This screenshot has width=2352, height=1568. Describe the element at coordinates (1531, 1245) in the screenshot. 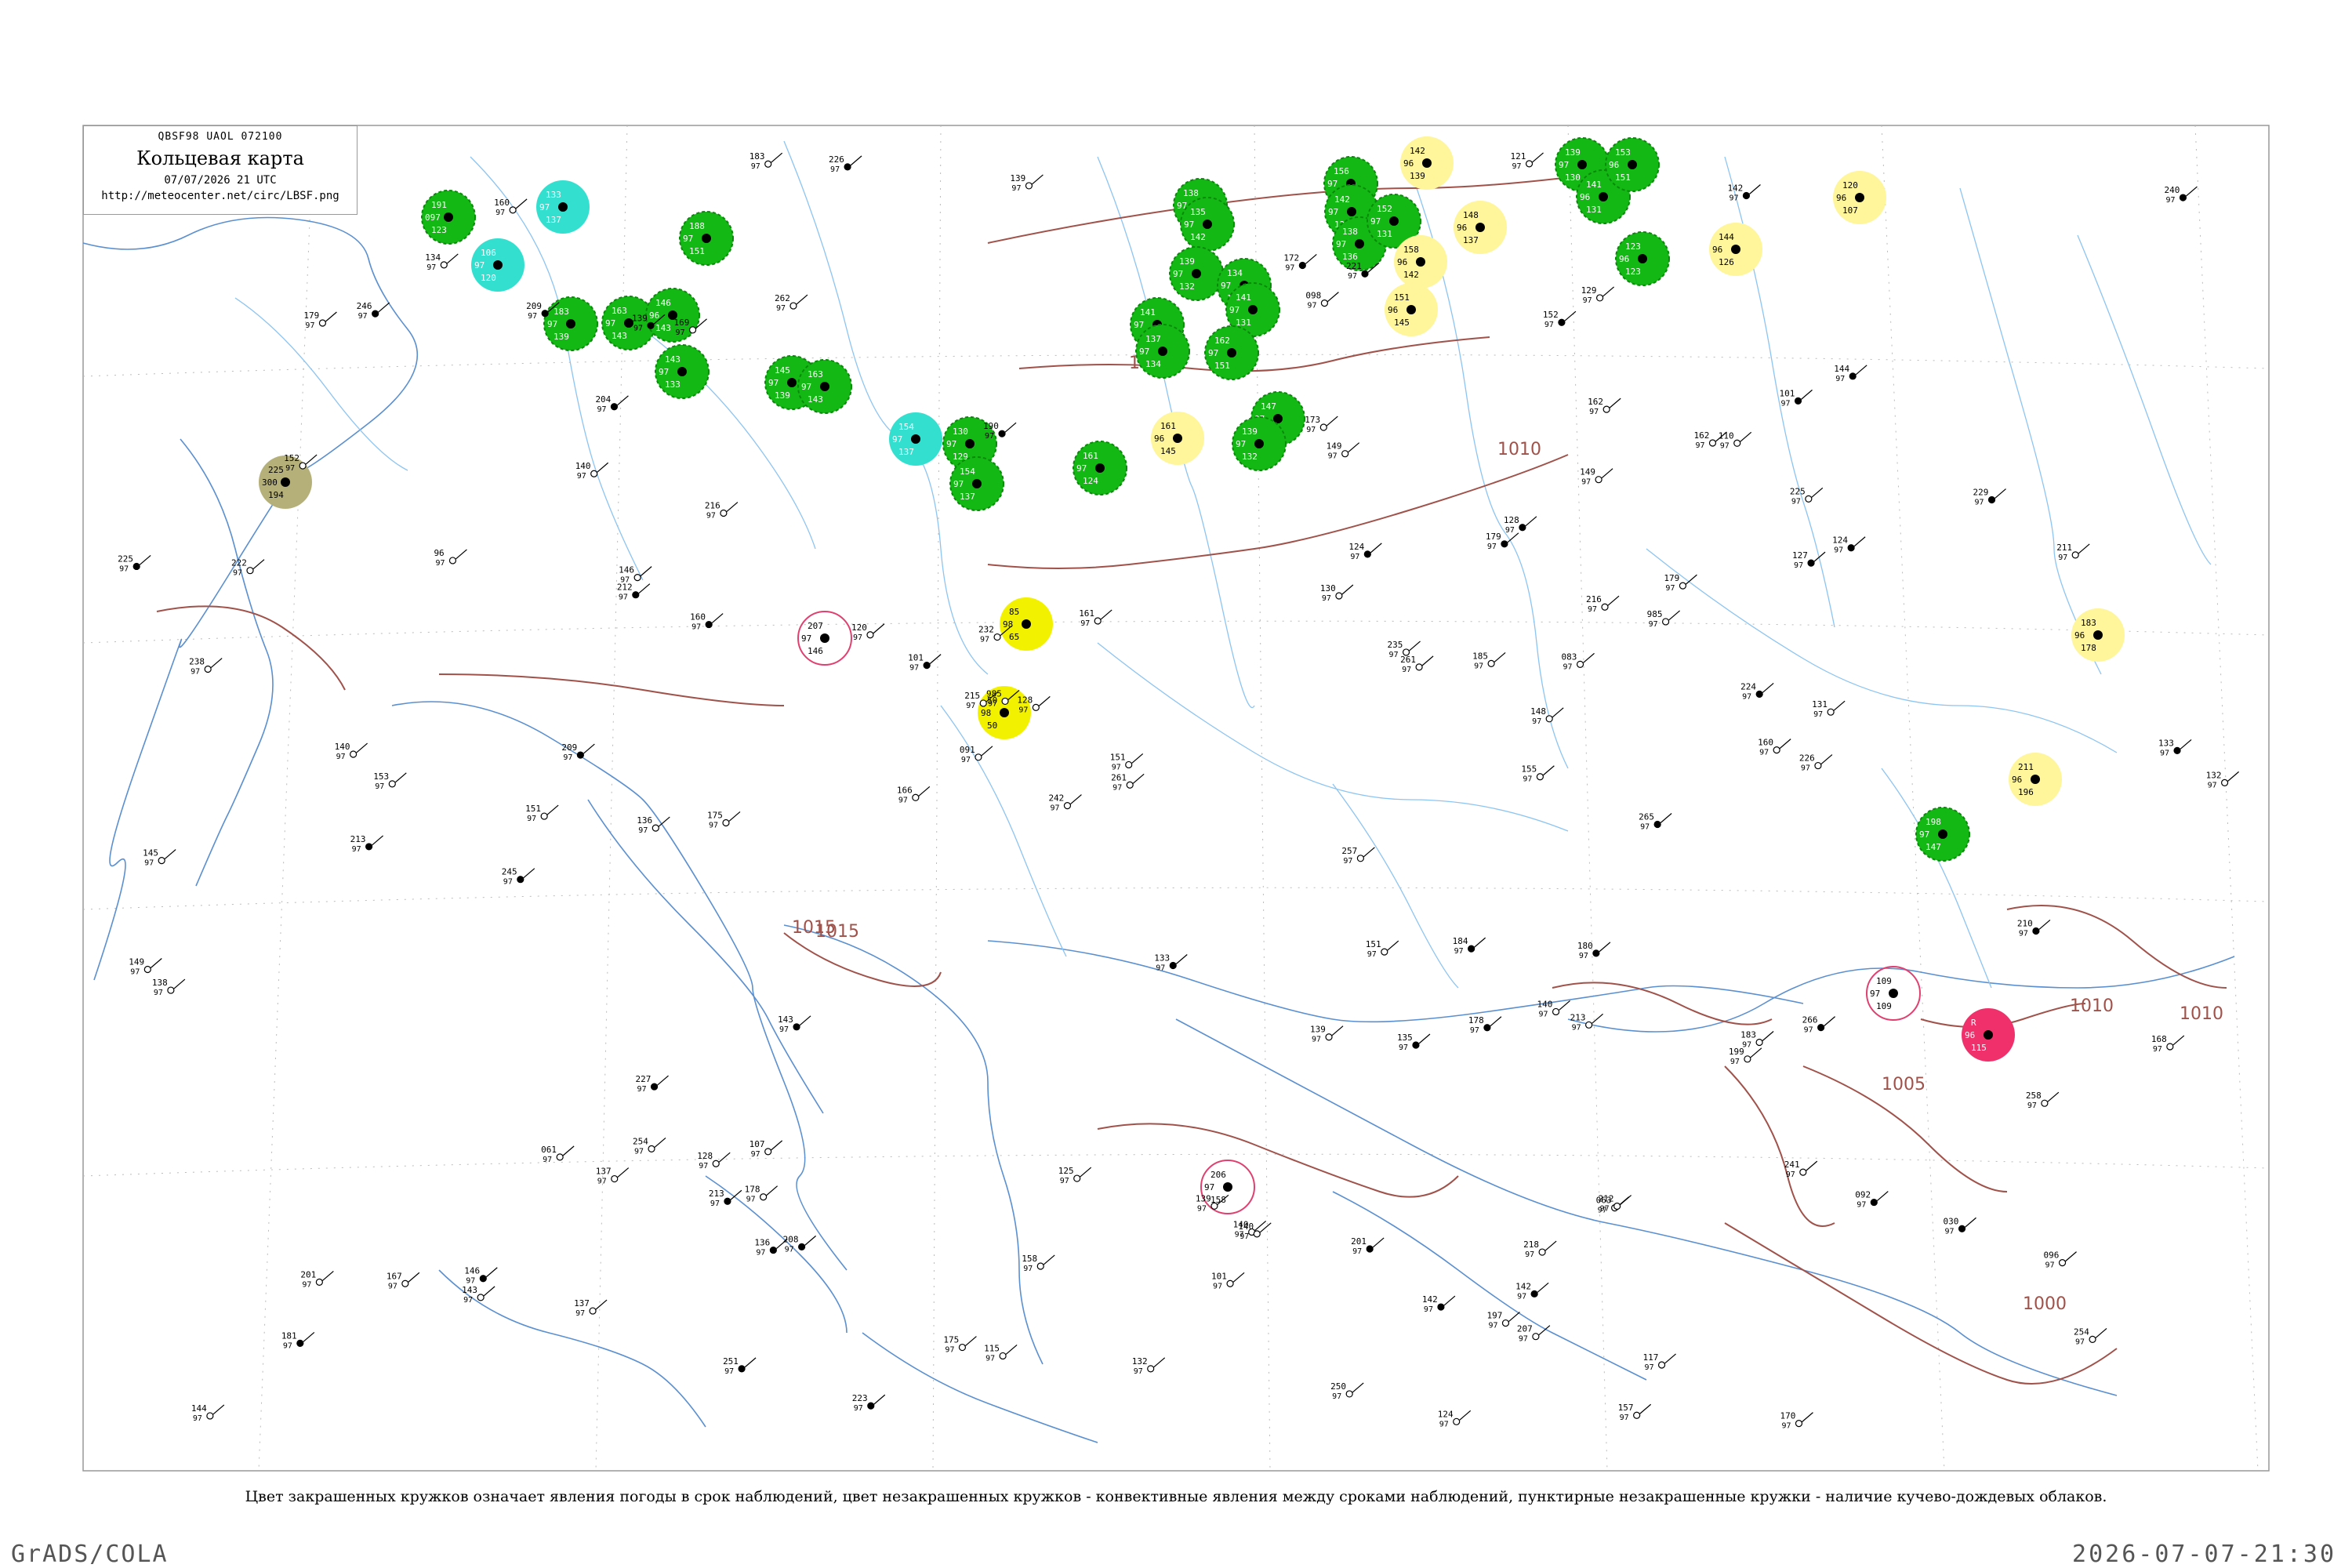

I see `station-value: 218` at that location.